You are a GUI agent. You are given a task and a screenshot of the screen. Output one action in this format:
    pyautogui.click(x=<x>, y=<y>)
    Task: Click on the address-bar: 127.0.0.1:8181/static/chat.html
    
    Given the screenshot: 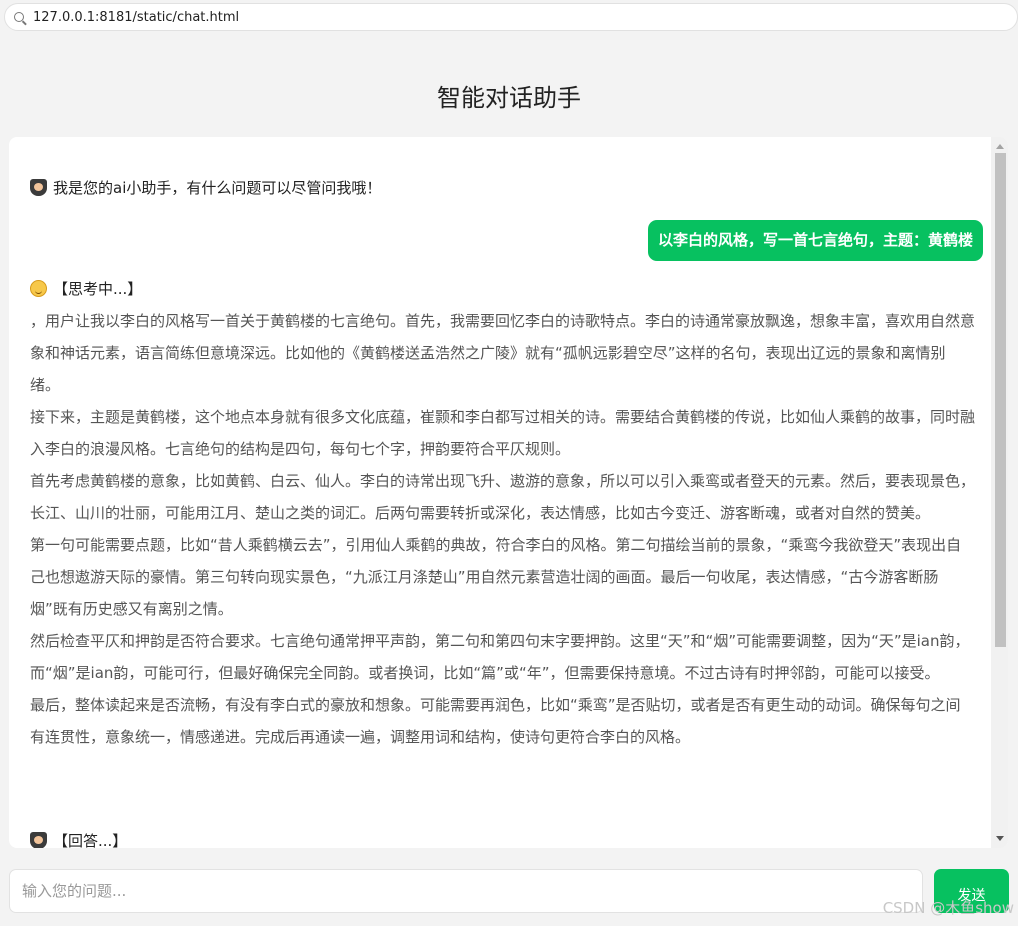 What is the action you would take?
    pyautogui.click(x=511, y=17)
    